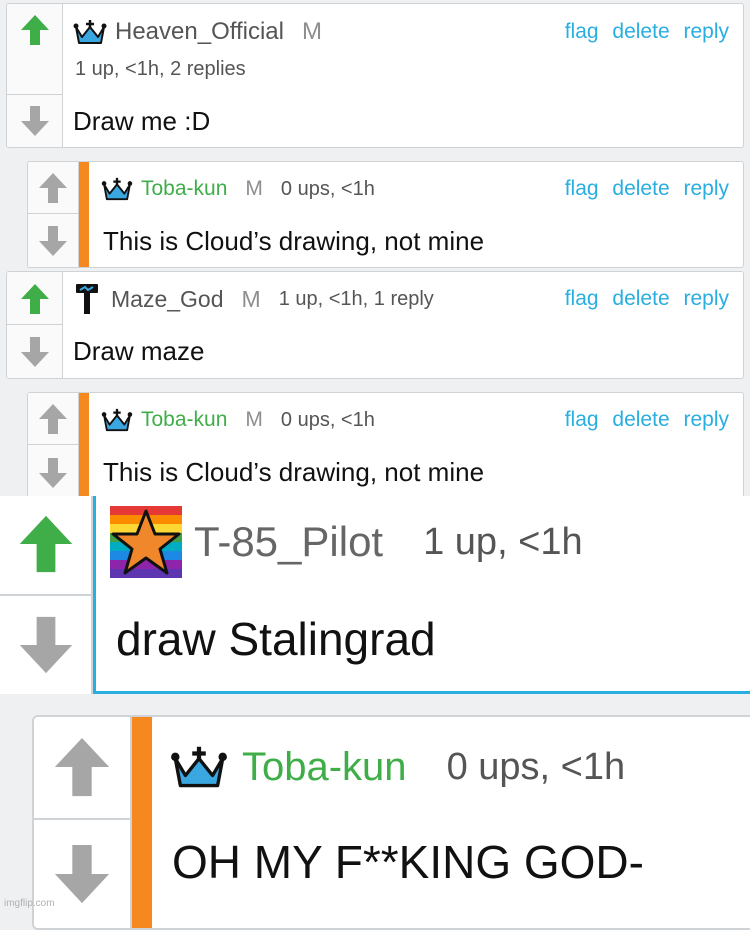 The width and height of the screenshot is (750, 930). What do you see at coordinates (276, 639) in the screenshot?
I see `comment-text: draw Stalingrad` at bounding box center [276, 639].